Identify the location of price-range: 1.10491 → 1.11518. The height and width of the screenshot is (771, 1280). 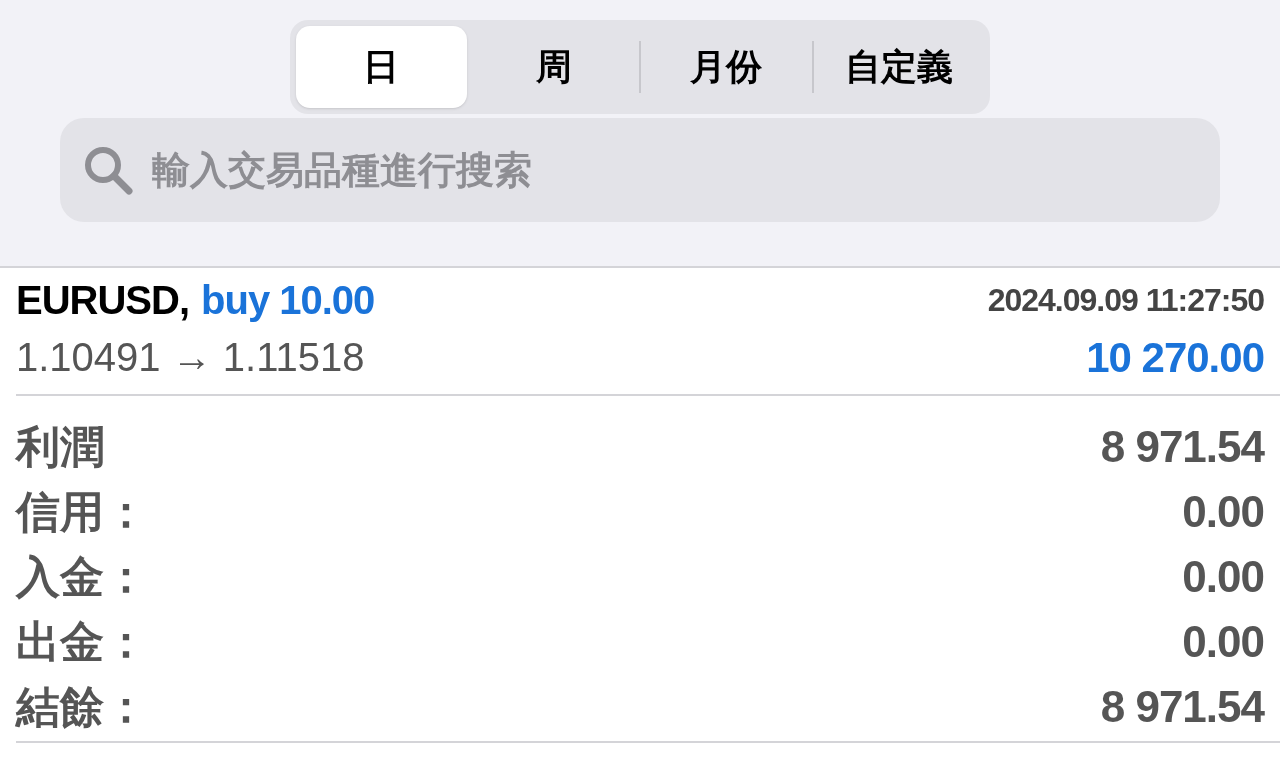
(190, 357).